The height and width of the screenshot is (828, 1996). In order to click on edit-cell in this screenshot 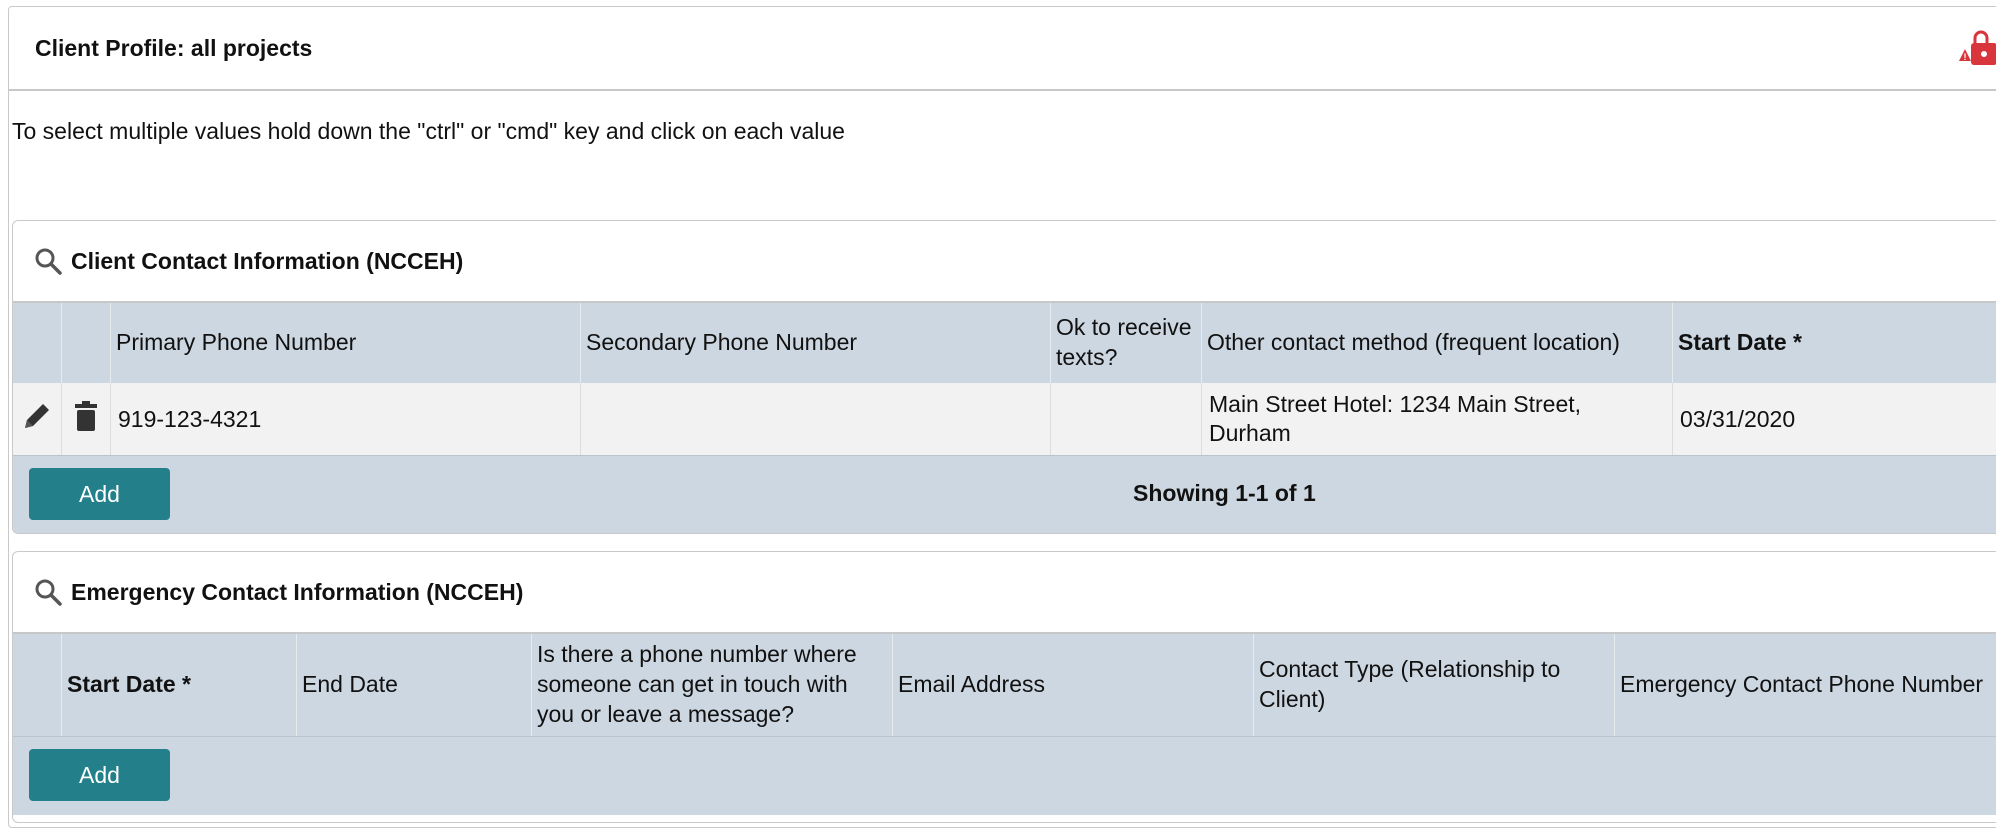, I will do `click(37, 419)`.